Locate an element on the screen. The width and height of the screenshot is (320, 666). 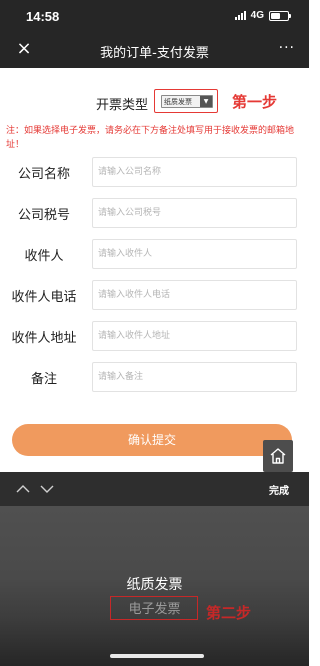
email-notice: 注：如果选择电子发票，请务必在下方备注处填写用于接收发票的邮箱地址！ is located at coordinates (150, 138).